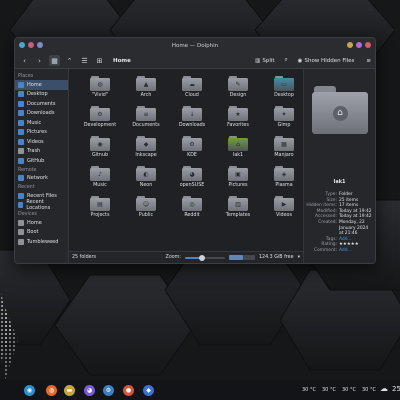 This screenshot has height=400, width=400. I want to click on free-space-bar, so click(241, 257).